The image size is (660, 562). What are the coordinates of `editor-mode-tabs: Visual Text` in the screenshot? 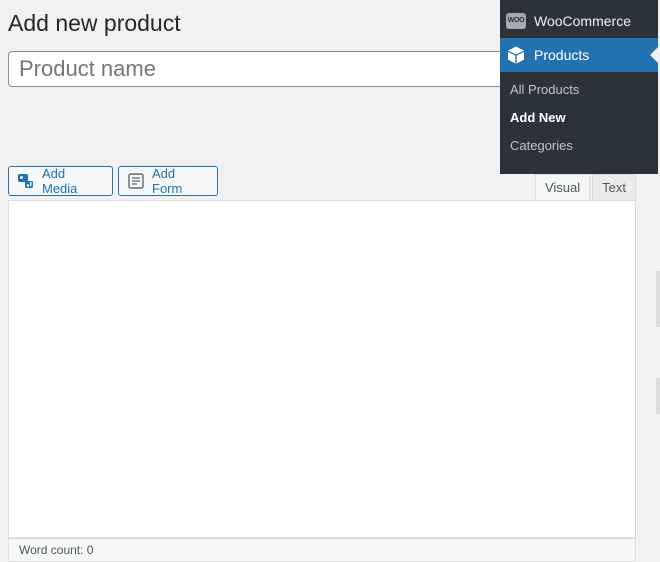 It's located at (585, 187).